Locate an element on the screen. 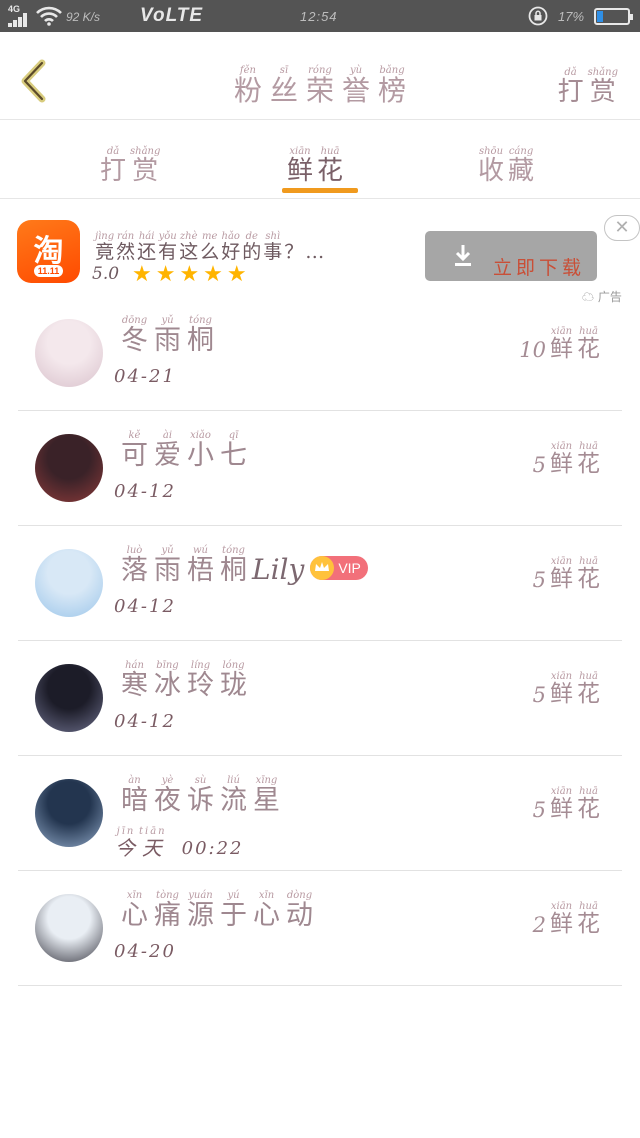 The image size is (640, 1138). fan-name: àn 暗 yè 夜 sù 诉 liú 流 xīng 星 is located at coordinates (200, 795).